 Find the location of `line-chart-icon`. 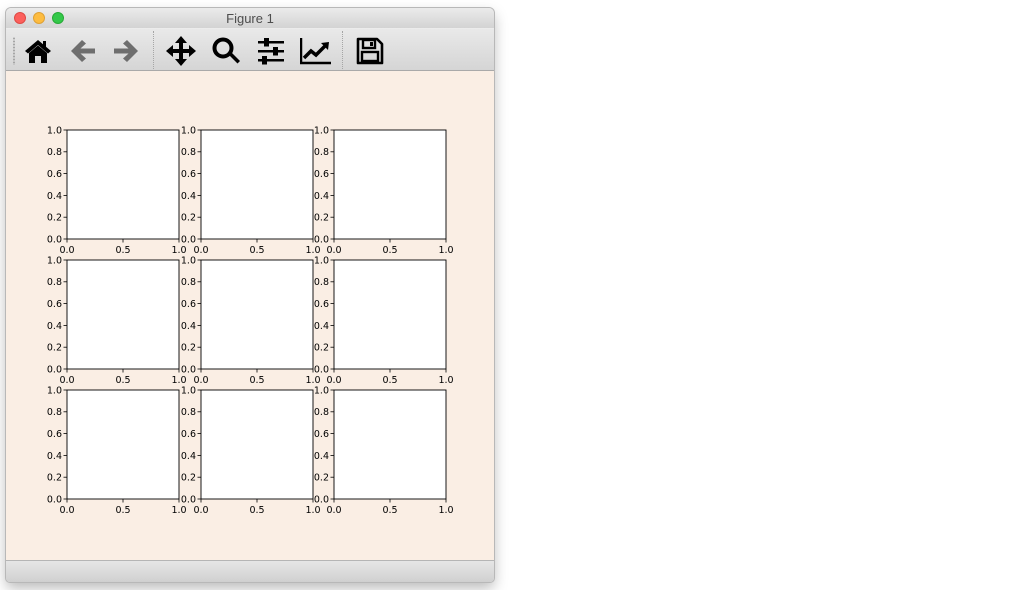

line-chart-icon is located at coordinates (315, 51).